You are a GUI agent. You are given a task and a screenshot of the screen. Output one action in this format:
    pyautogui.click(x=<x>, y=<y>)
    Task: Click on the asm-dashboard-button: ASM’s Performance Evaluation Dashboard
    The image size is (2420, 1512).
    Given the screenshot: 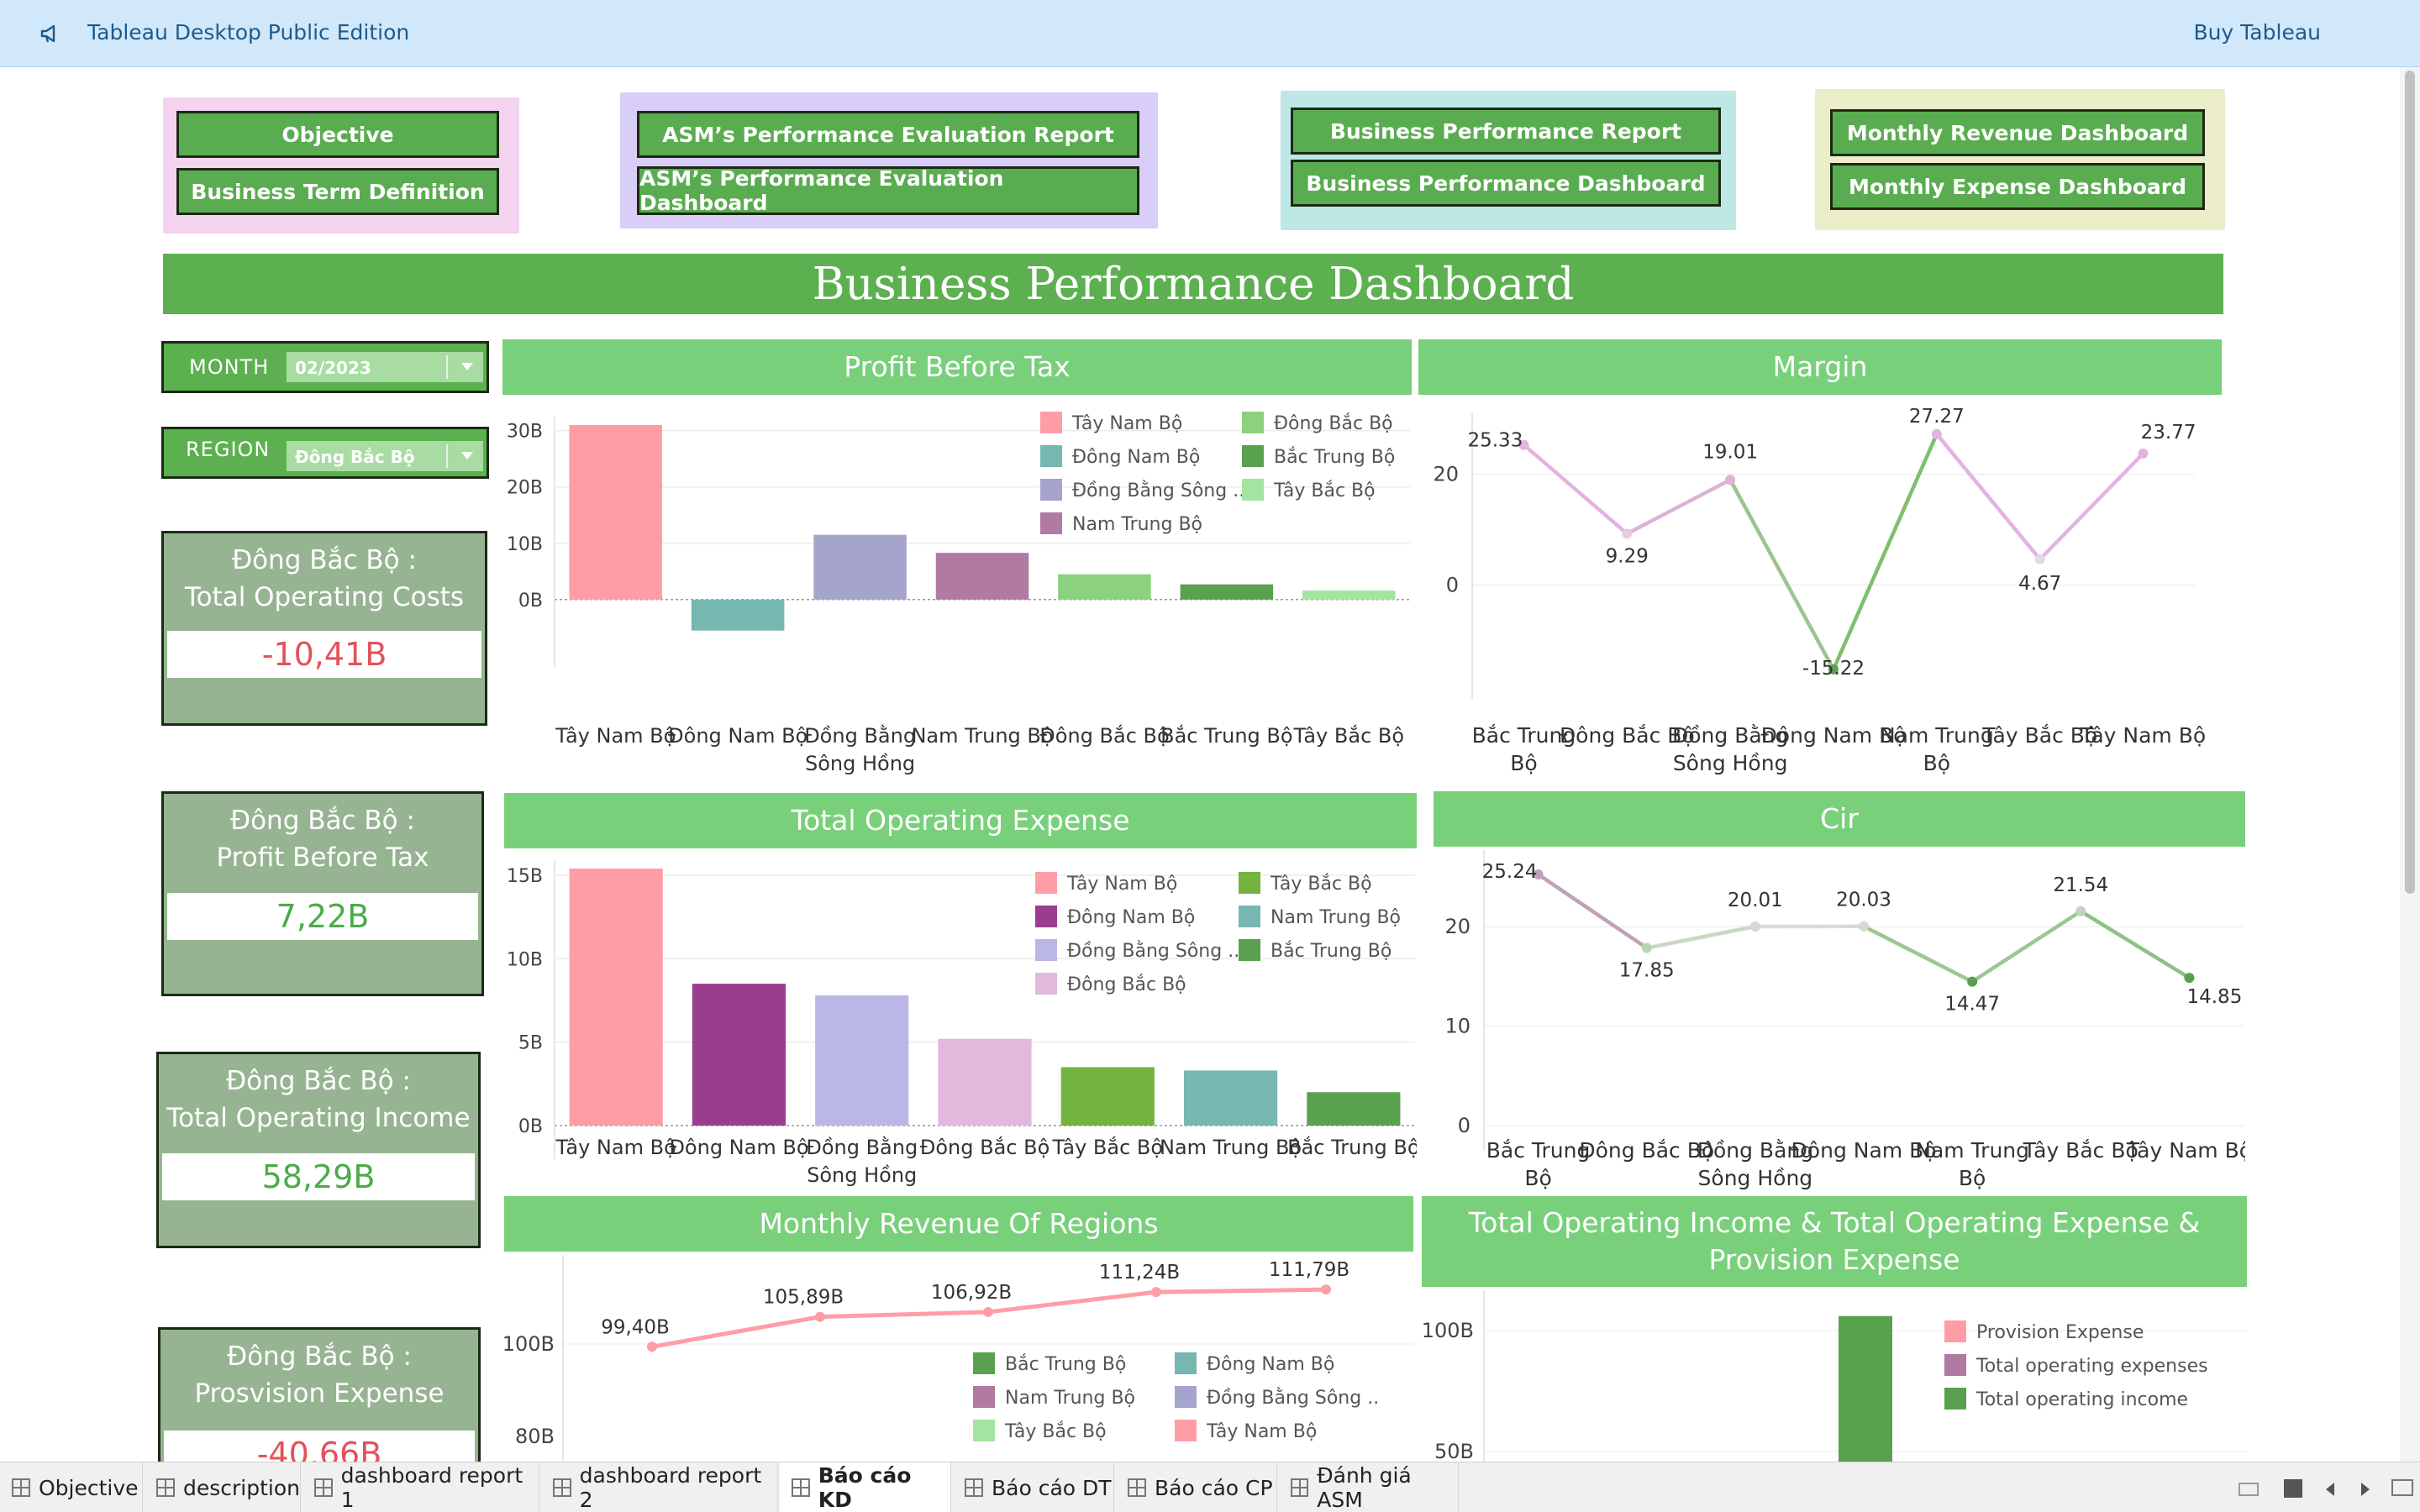 What is the action you would take?
    pyautogui.click(x=888, y=190)
    